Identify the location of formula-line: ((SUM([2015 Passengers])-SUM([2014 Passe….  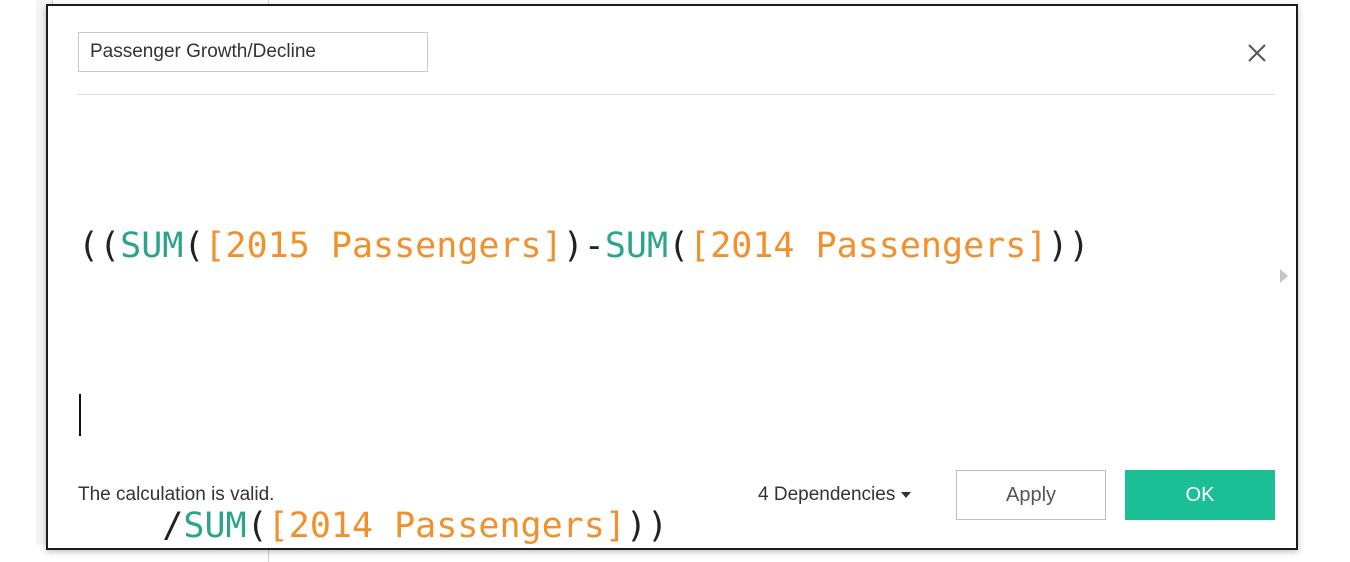
(673, 246).